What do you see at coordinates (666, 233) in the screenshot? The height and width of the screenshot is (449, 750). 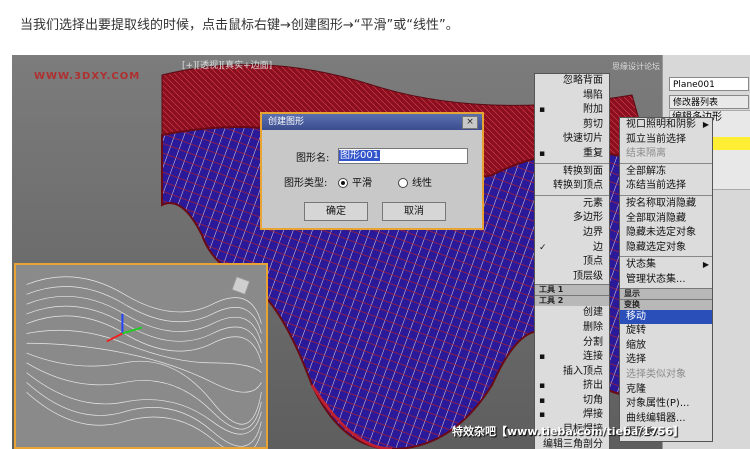 I see `menu-item: 隐藏未选定对象` at bounding box center [666, 233].